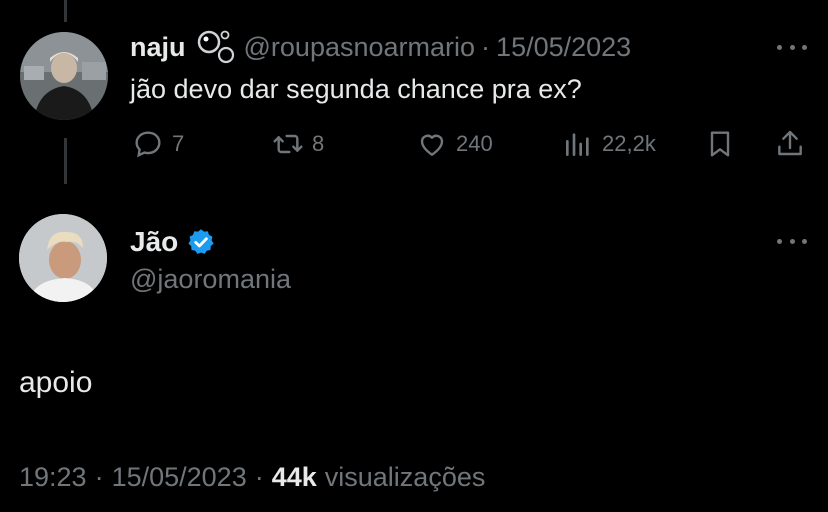  I want to click on reply-tweet-header: naju @roupasnoarmario · 15/05/2023, so click(380, 47).